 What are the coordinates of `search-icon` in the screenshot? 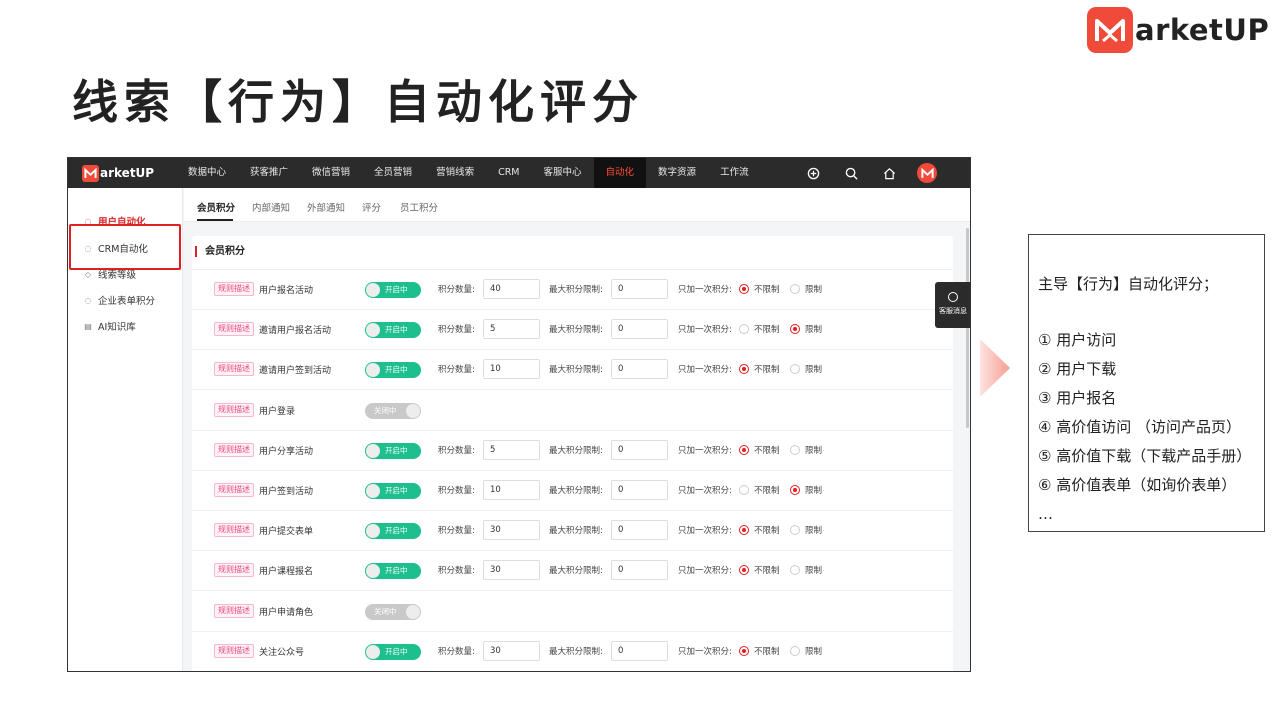 It's located at (851, 173).